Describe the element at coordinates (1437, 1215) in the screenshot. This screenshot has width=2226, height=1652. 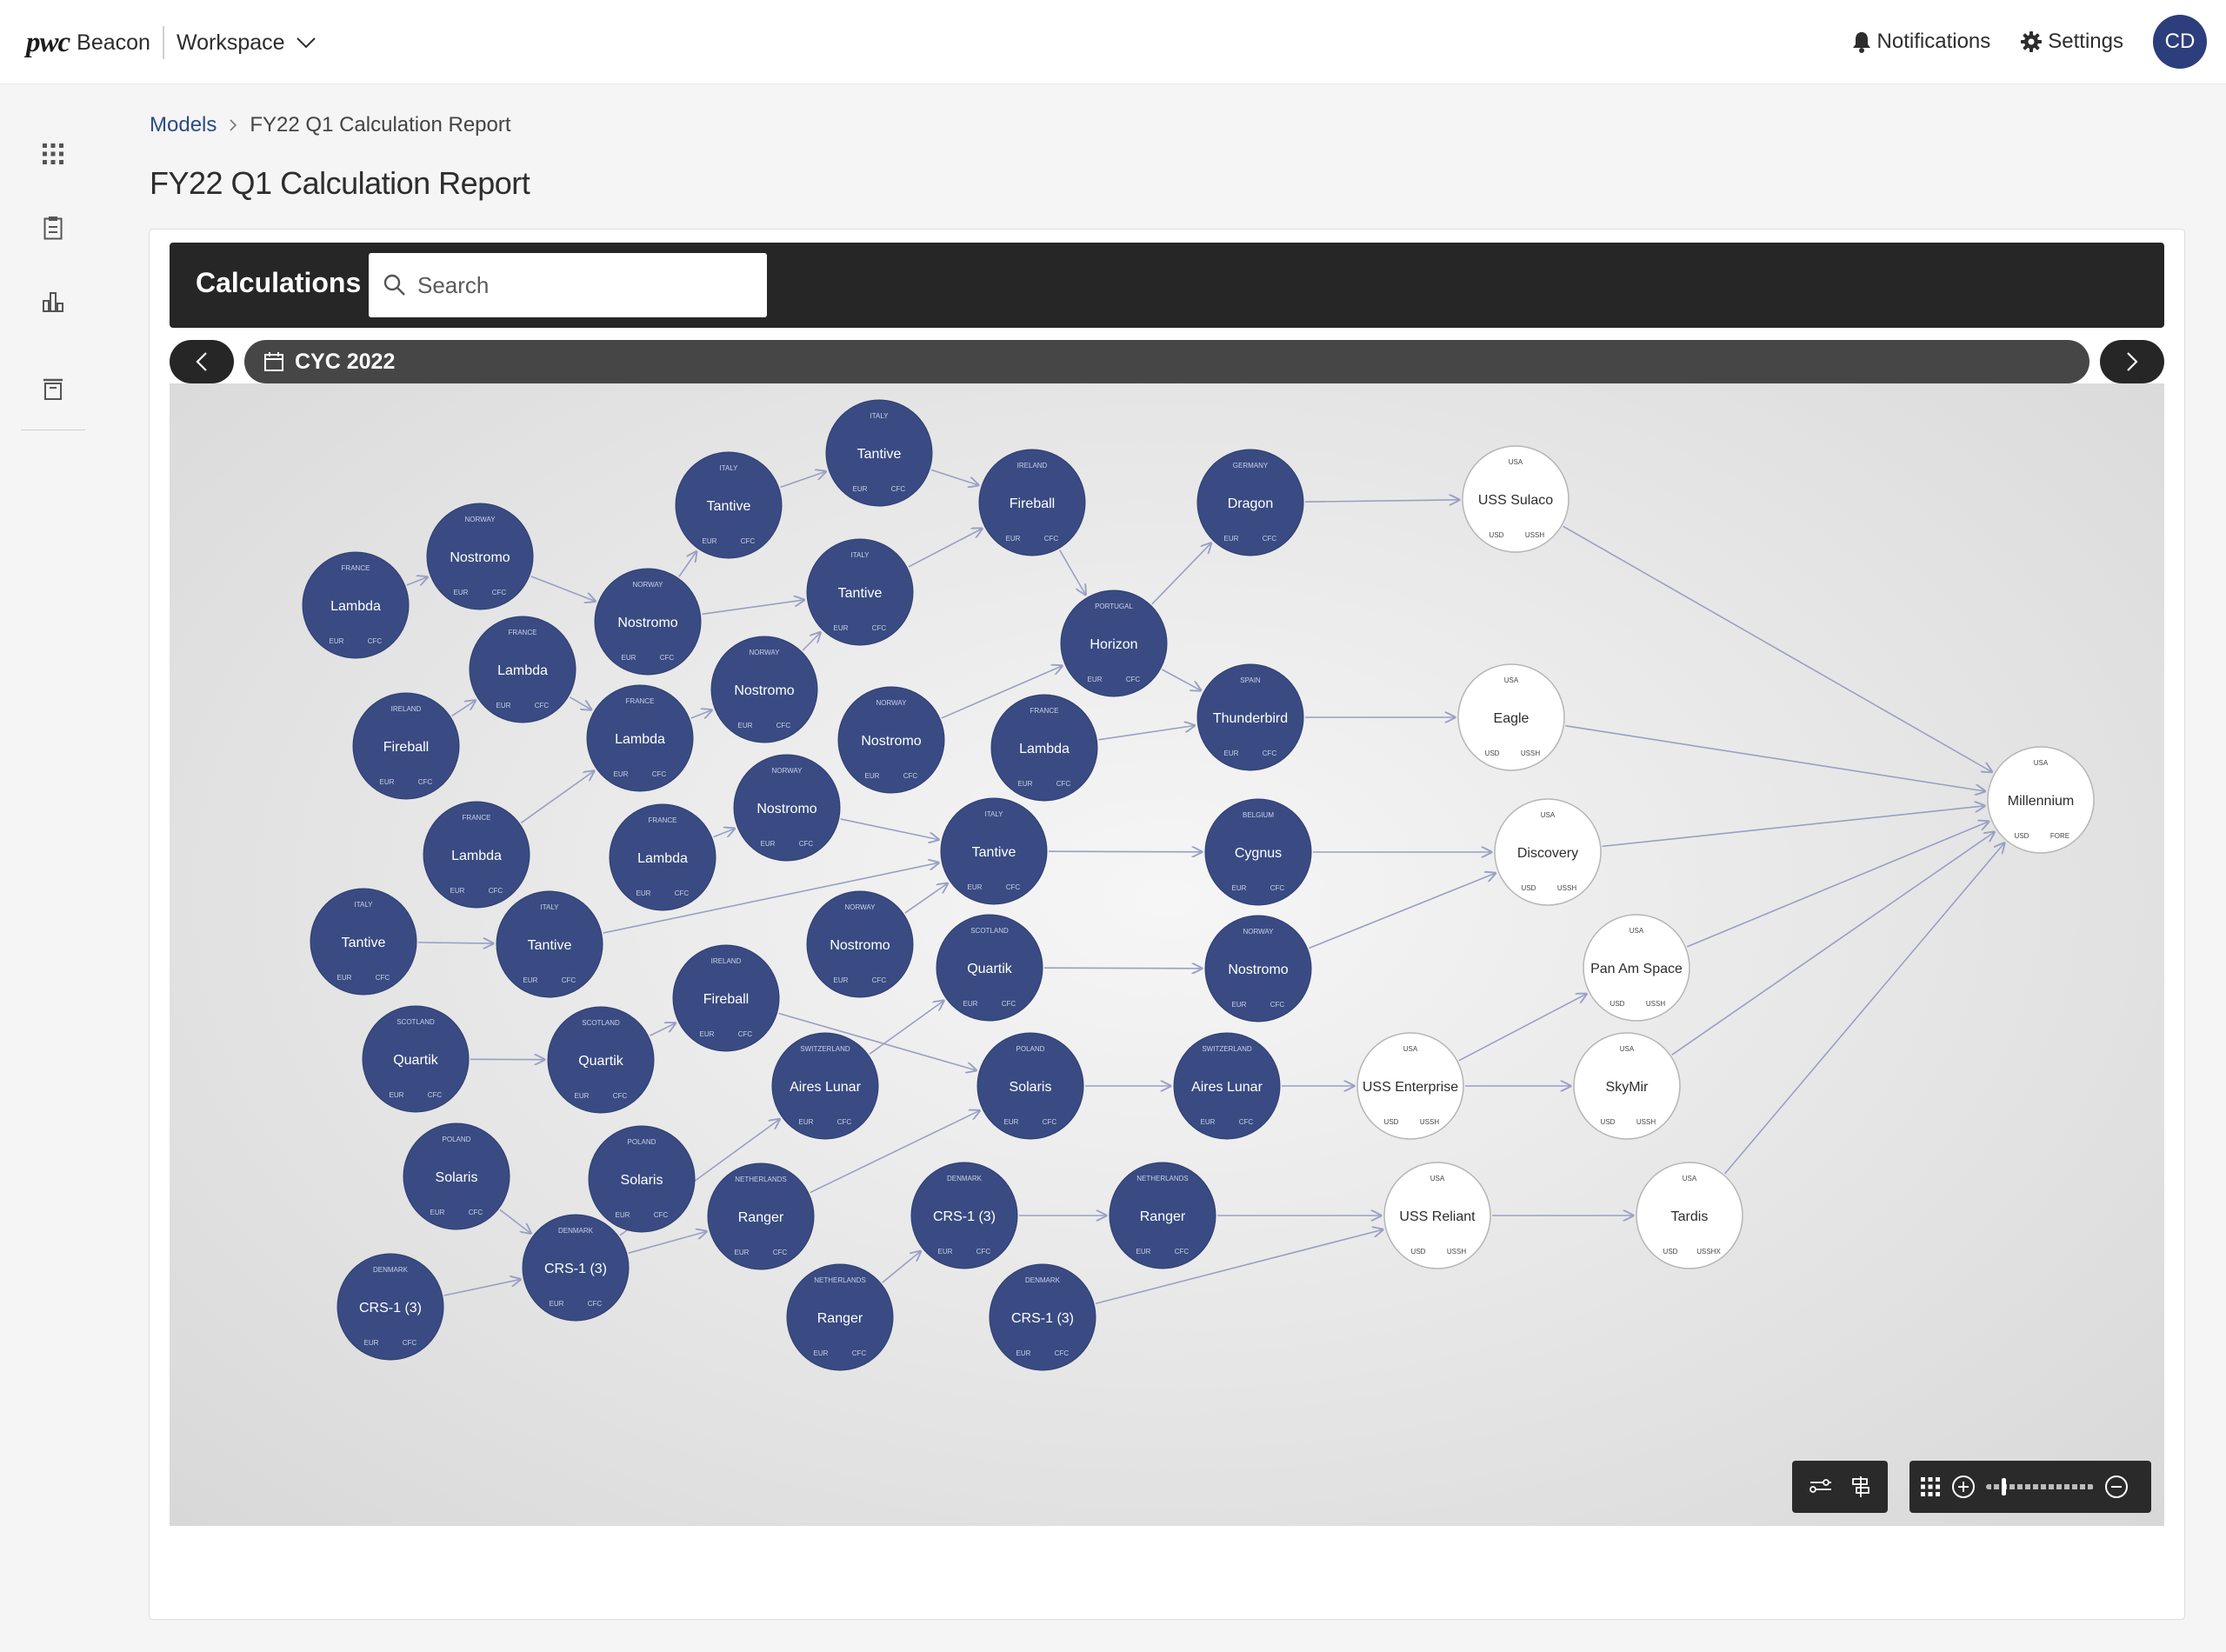
I see `output-node: USA USS Reliant USD USSH` at that location.